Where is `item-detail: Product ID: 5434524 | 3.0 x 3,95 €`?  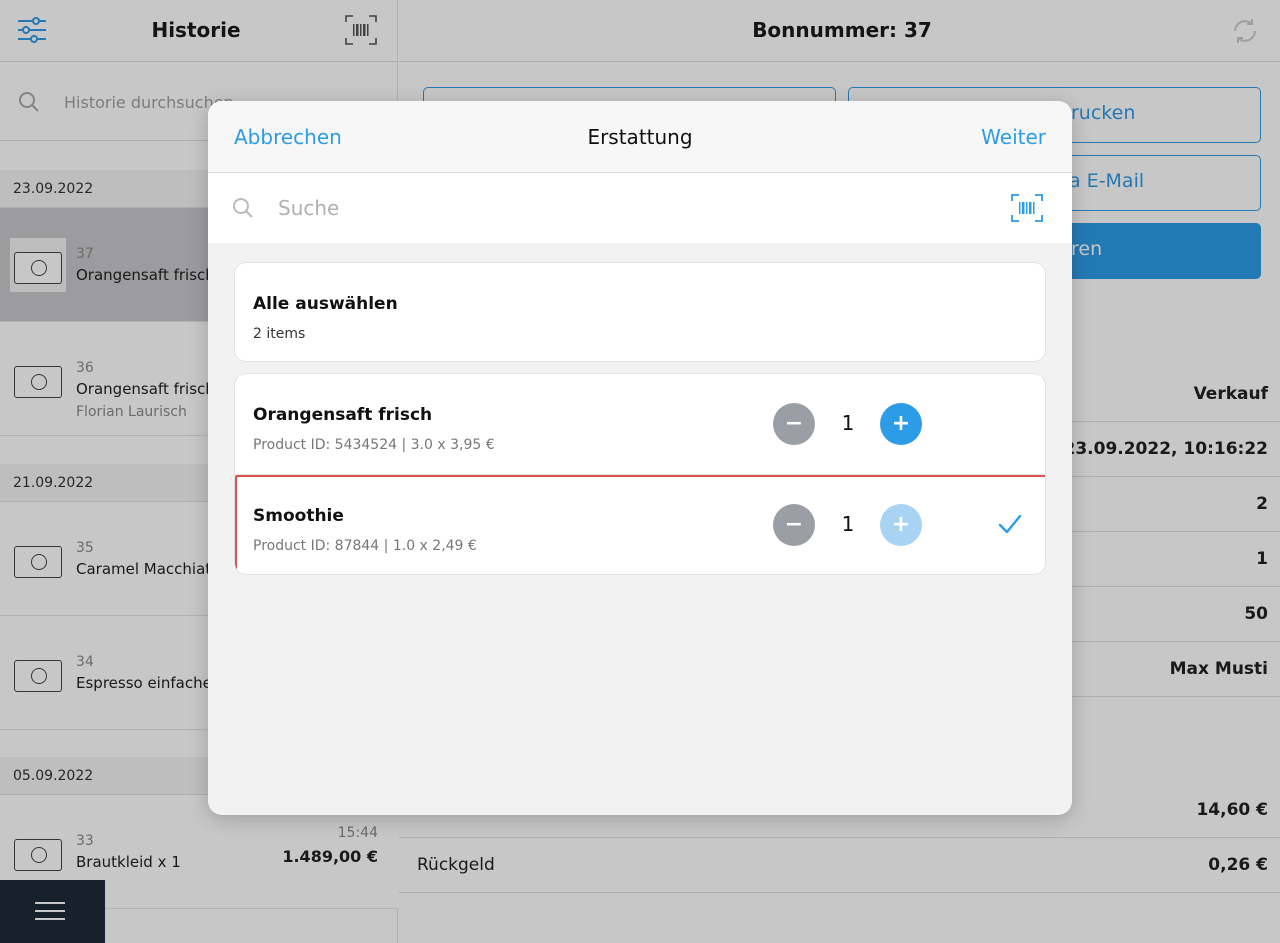
item-detail: Product ID: 5434524 | 3.0 x 3,95 € is located at coordinates (374, 445).